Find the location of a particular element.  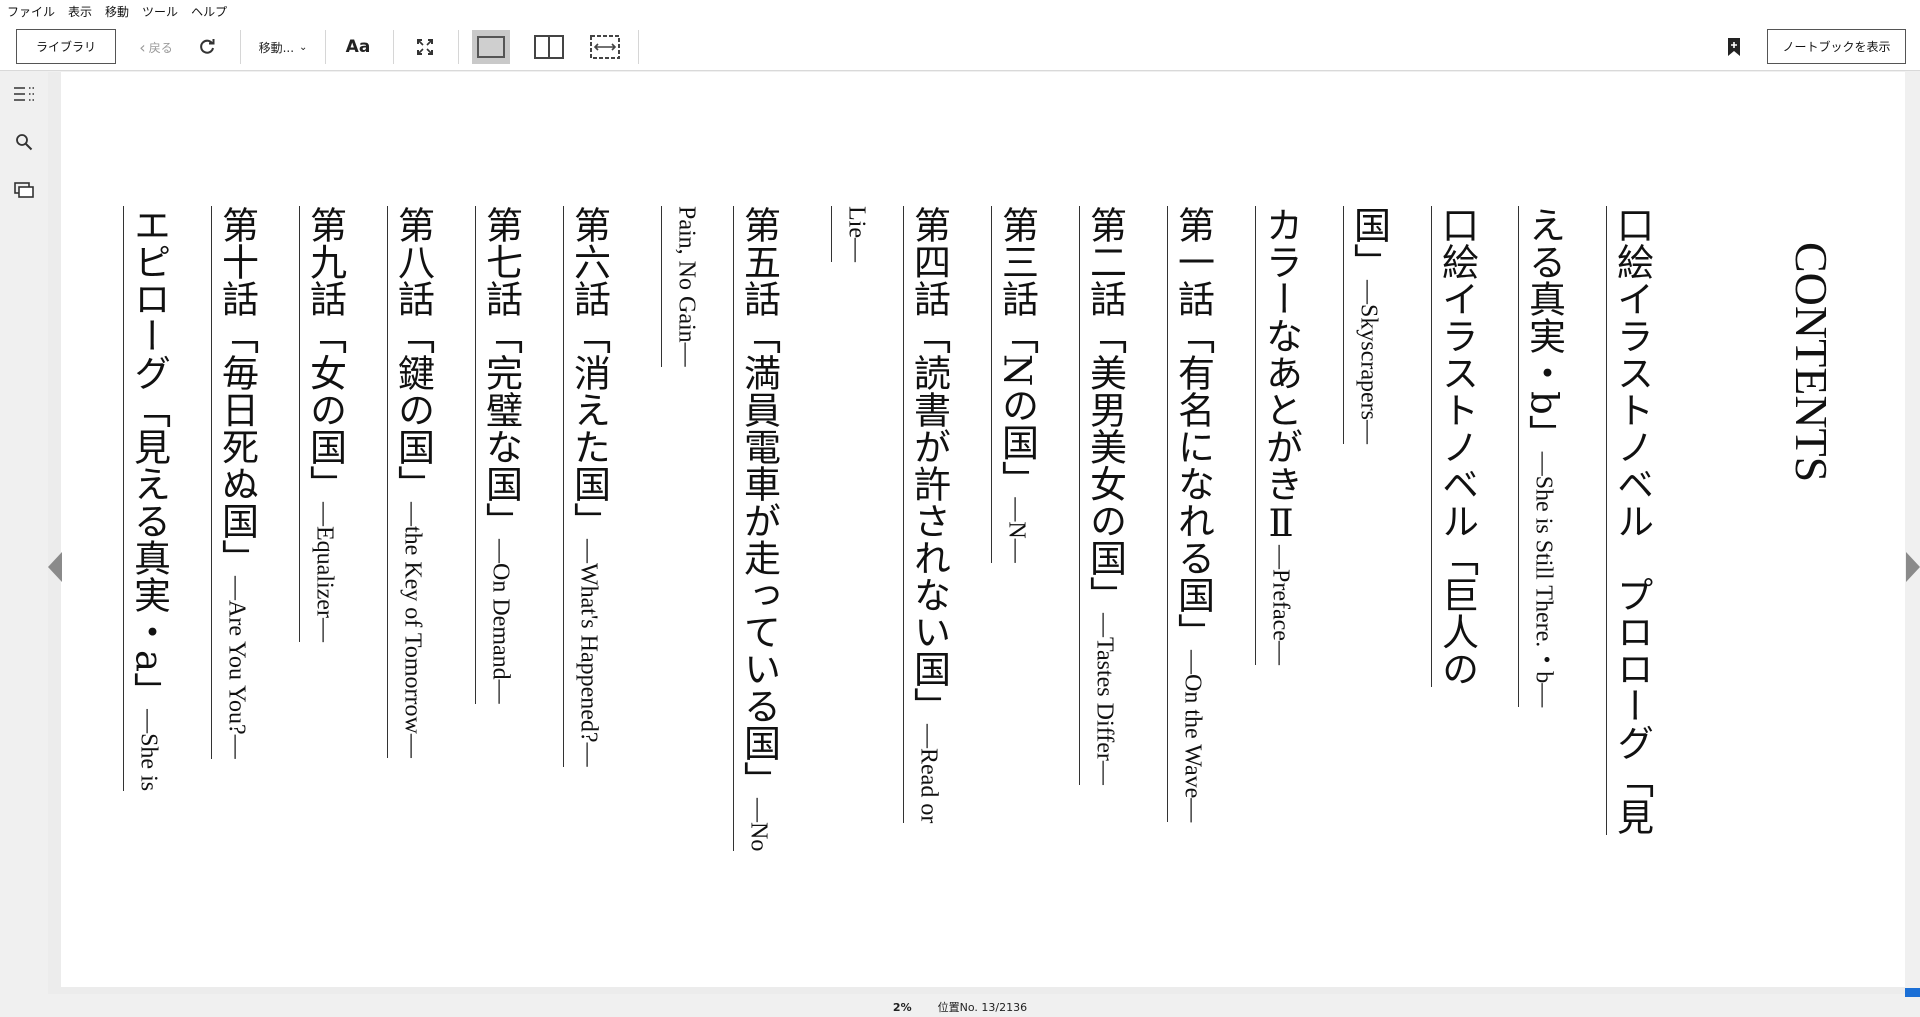

chevron-left-icon: ‹ is located at coordinates (142, 47).